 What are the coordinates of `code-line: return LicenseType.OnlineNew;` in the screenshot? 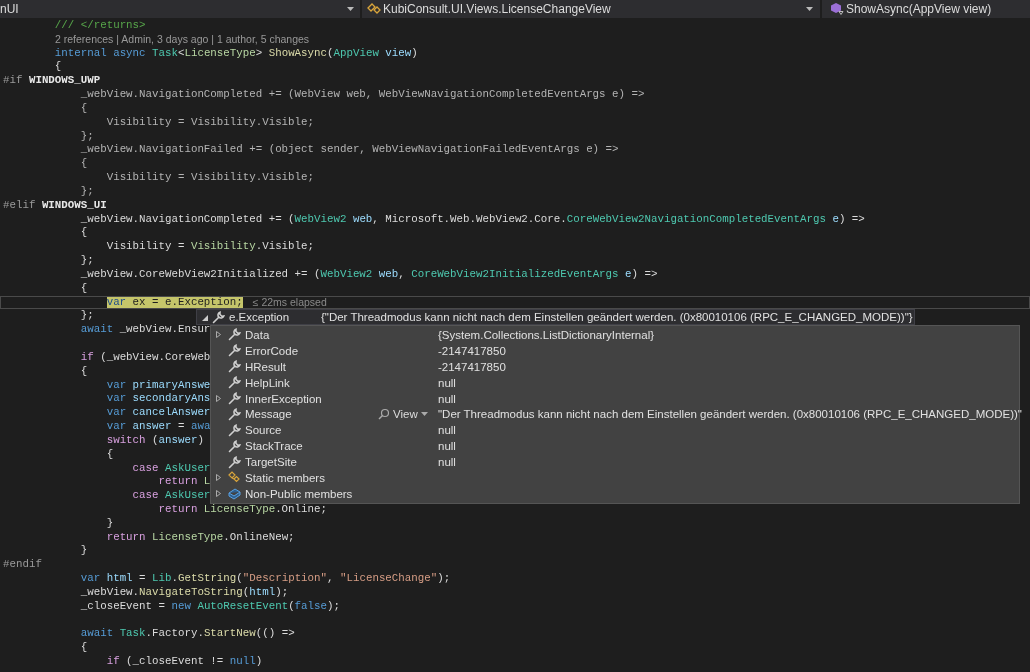 It's located at (200, 537).